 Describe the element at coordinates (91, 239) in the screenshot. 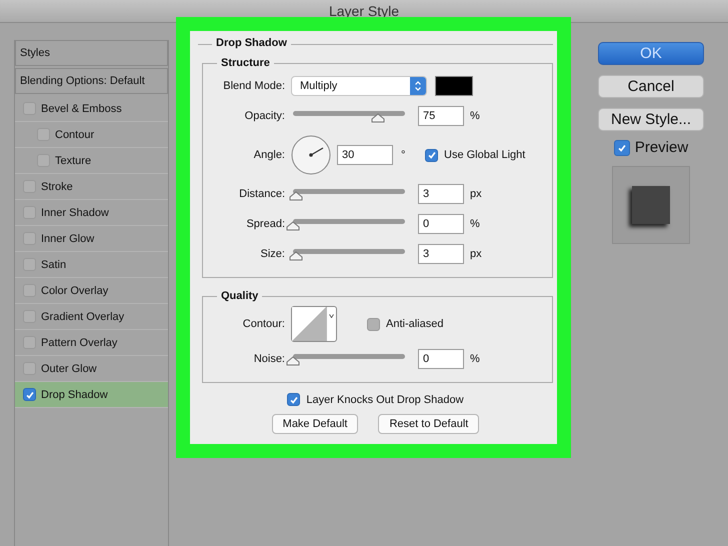

I see `sidebar-item: Inner Glow` at that location.